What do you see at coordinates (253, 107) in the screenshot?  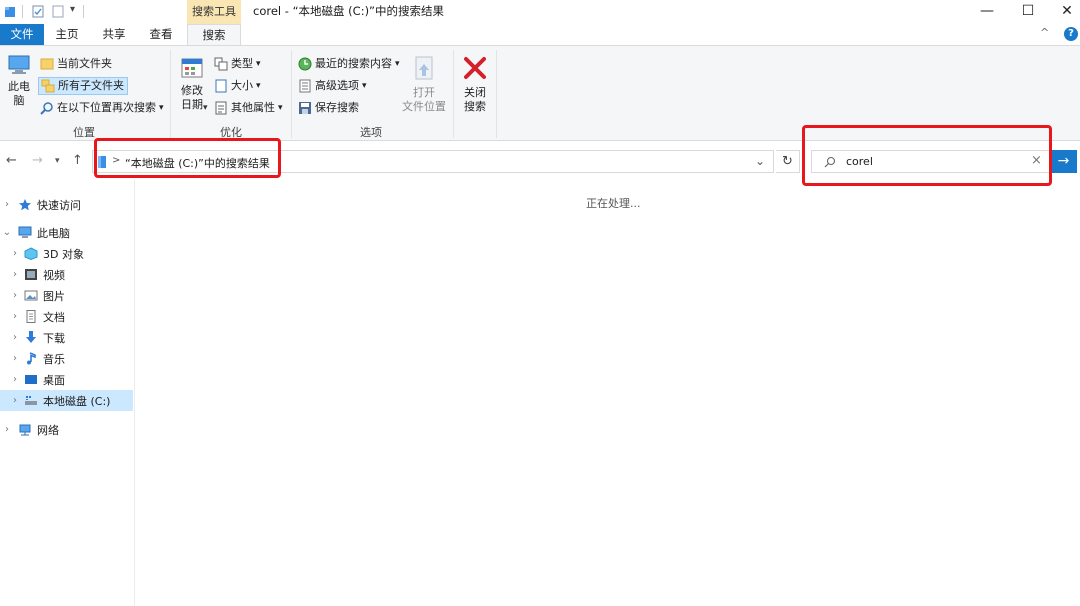 I see `other-properties-label: 其他属性` at bounding box center [253, 107].